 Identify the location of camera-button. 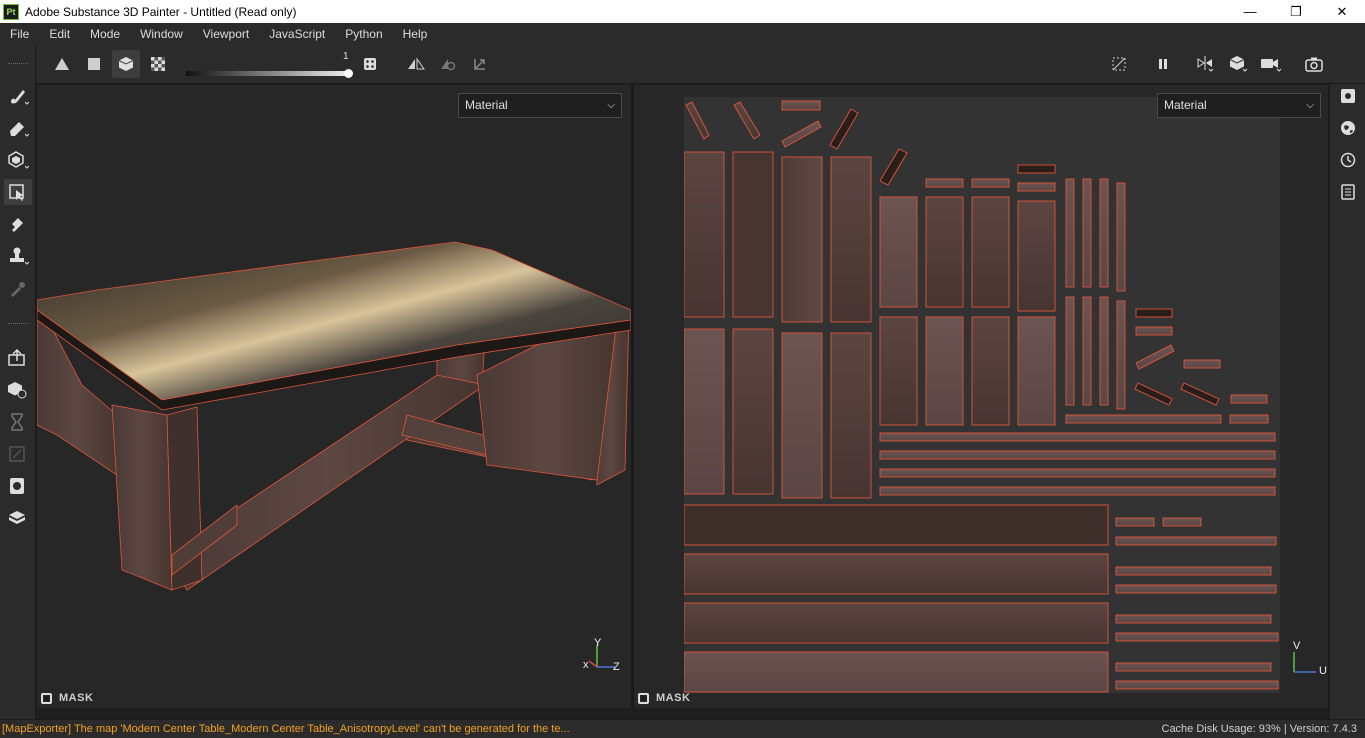
(1271, 64).